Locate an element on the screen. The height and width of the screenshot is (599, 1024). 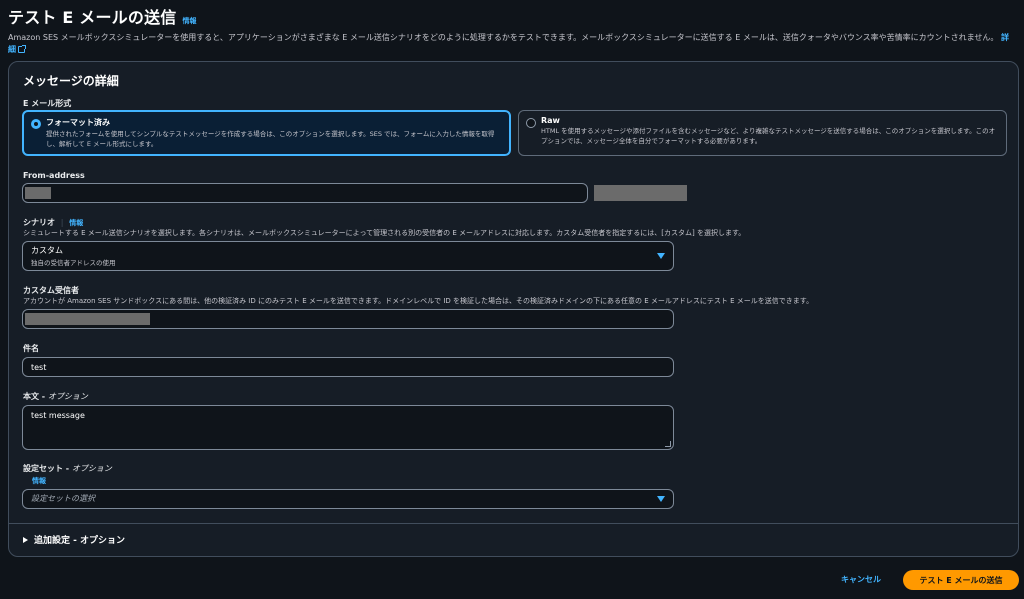
custom-recipient-input is located at coordinates (348, 319).